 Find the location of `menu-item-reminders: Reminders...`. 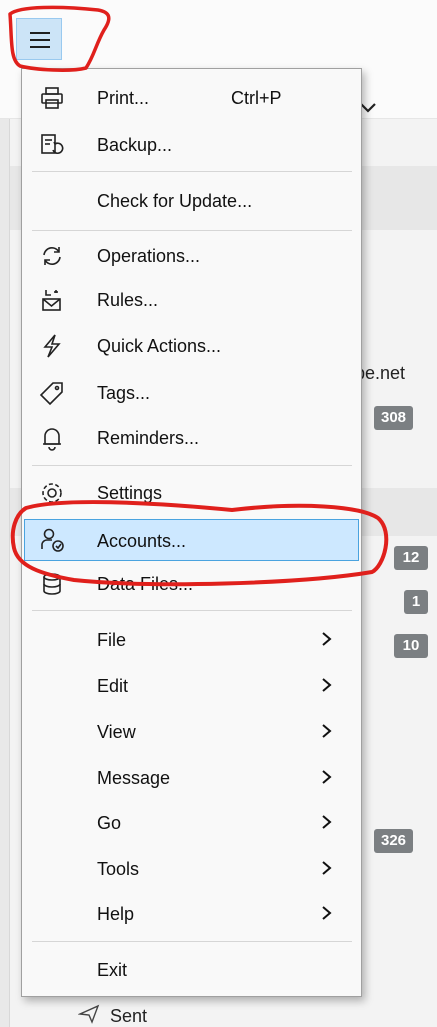

menu-item-reminders: Reminders... is located at coordinates (191, 438).